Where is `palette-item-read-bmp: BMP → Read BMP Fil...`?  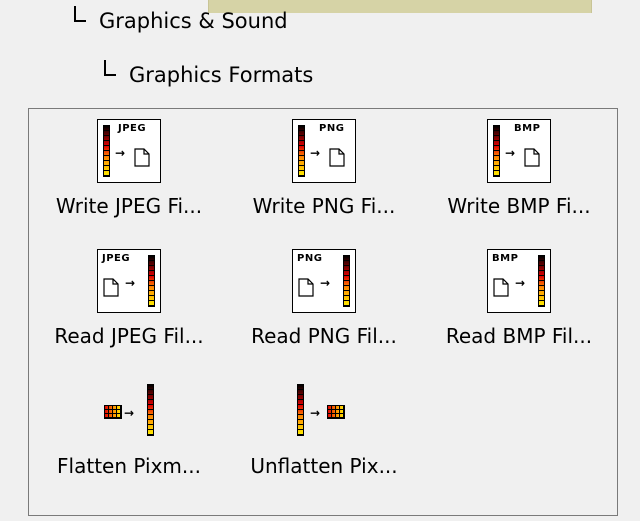 palette-item-read-bmp: BMP → Read BMP Fil... is located at coordinates (519, 298).